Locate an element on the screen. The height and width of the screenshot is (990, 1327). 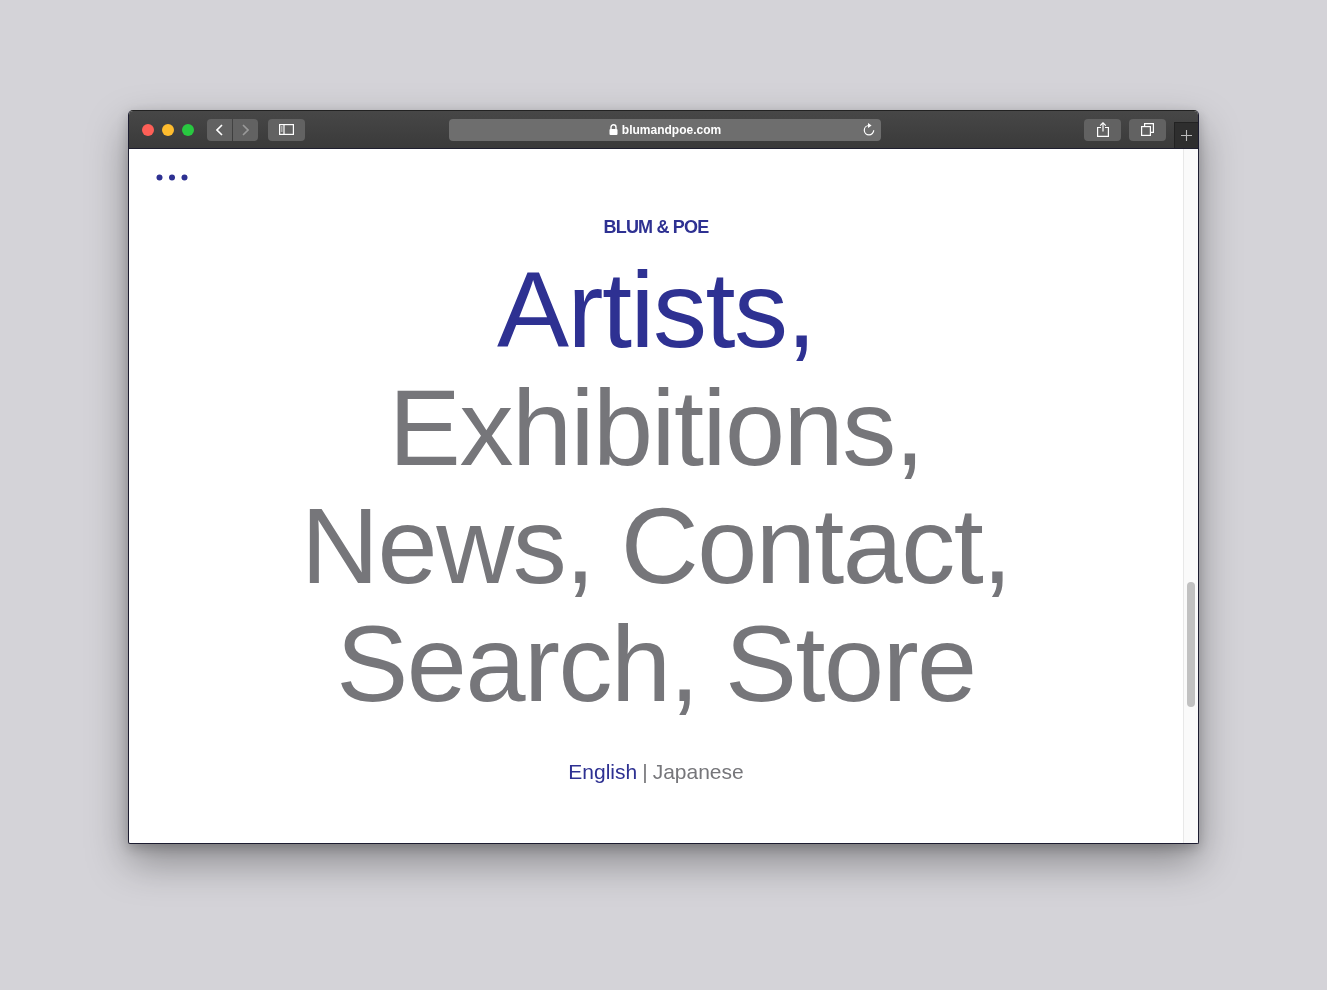
sidebar-button is located at coordinates (286, 129).